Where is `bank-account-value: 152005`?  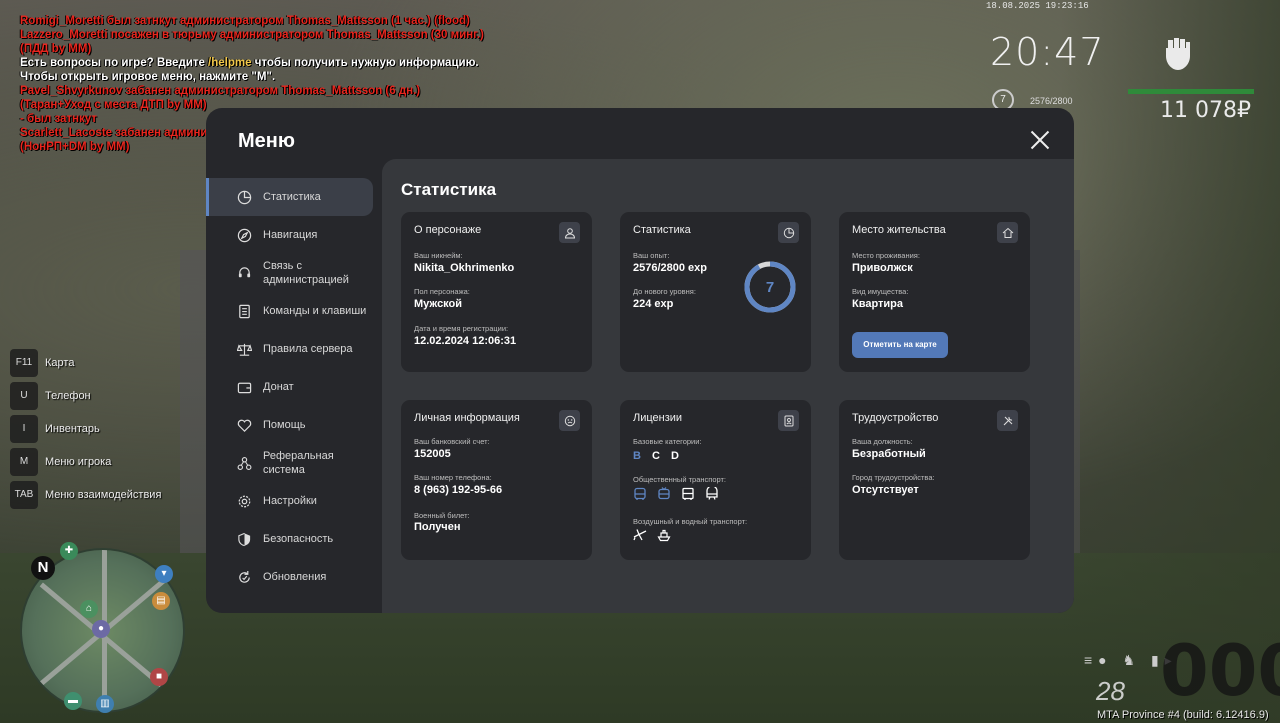 bank-account-value: 152005 is located at coordinates (432, 454).